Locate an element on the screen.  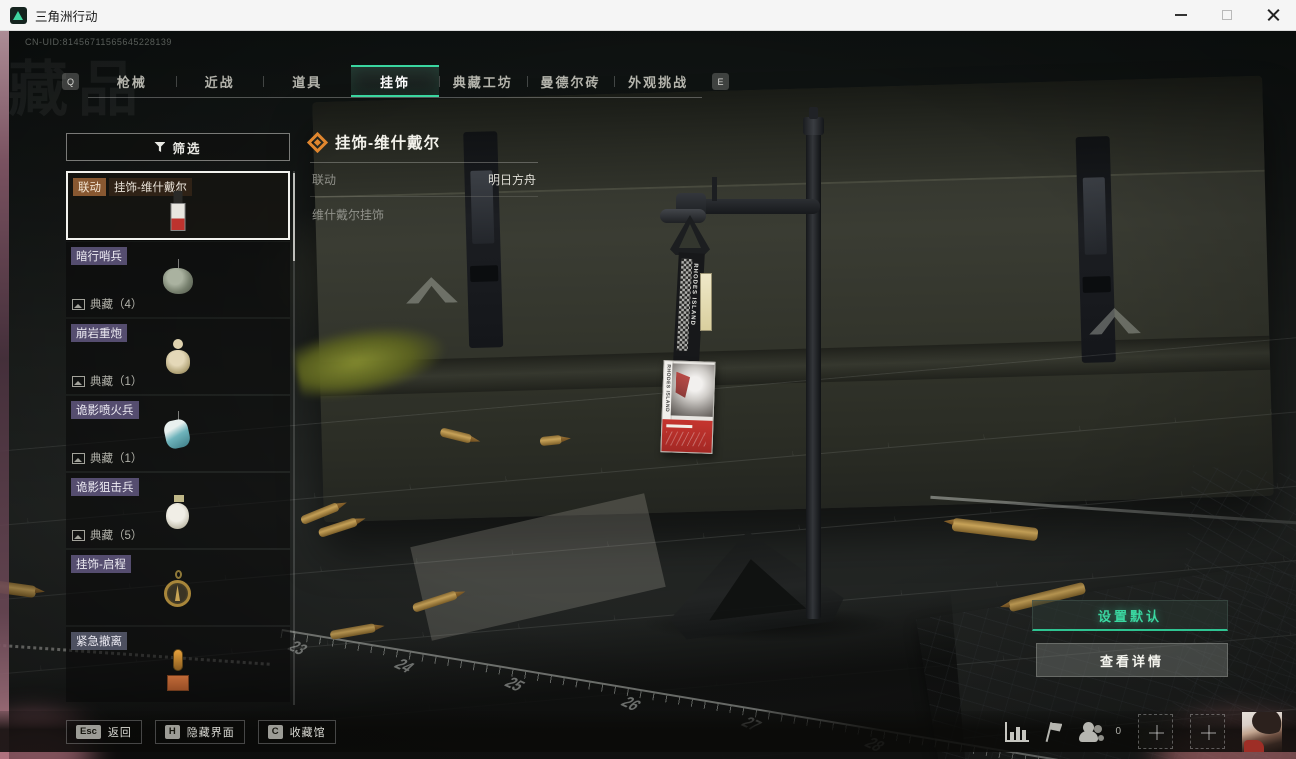
charm-subtitle: 维什戴尔挂饰 is located at coordinates (348, 215).